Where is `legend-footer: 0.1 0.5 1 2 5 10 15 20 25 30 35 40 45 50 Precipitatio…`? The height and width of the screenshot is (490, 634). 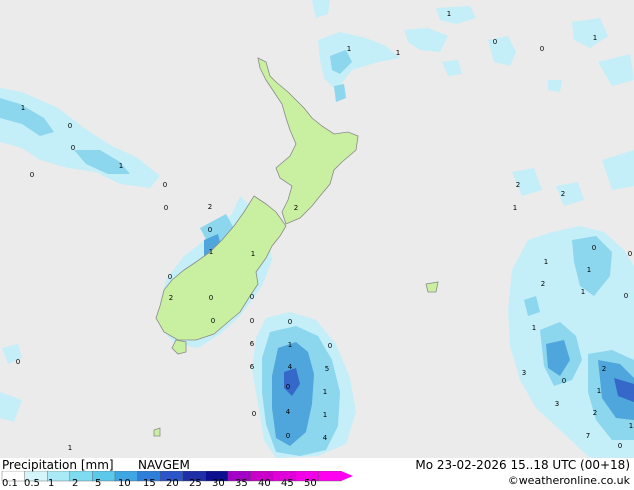
legend-footer: 0.1 0.5 1 2 5 10 15 20 25 30 35 40 45 50 Precipitatio… is located at coordinates (317, 474).